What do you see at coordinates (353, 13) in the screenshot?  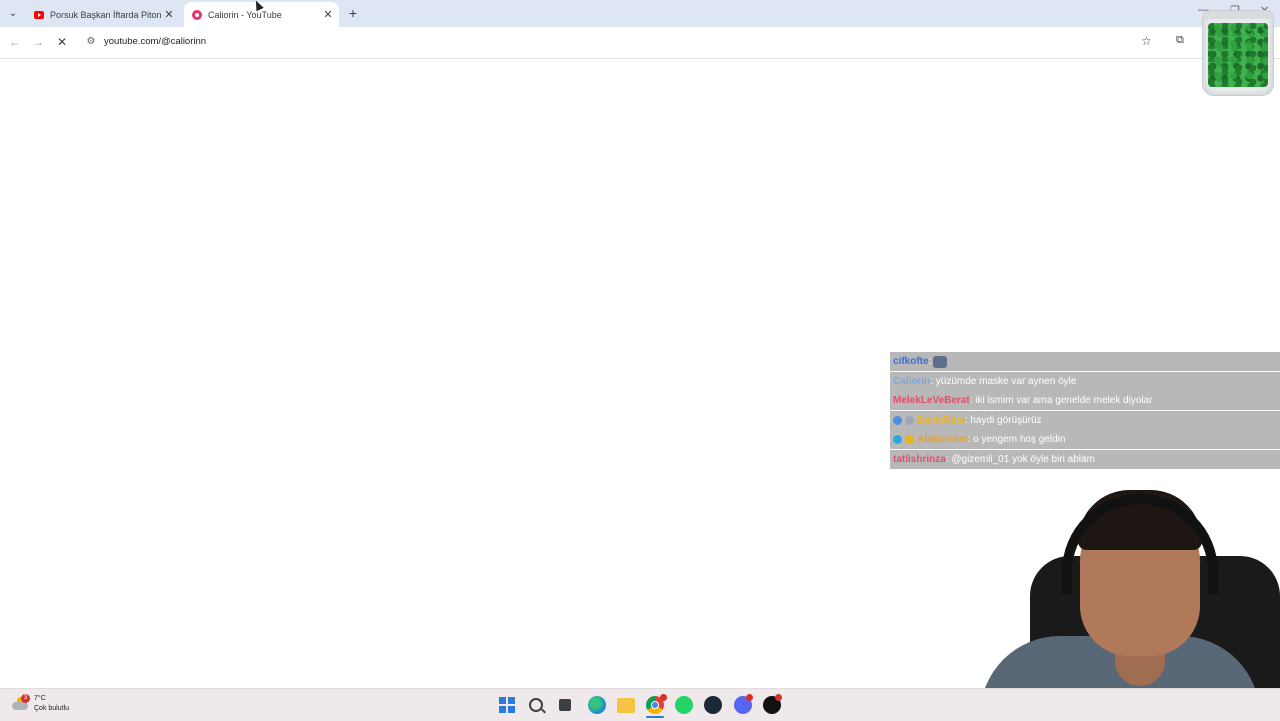 I see `new-tab-button: +` at bounding box center [353, 13].